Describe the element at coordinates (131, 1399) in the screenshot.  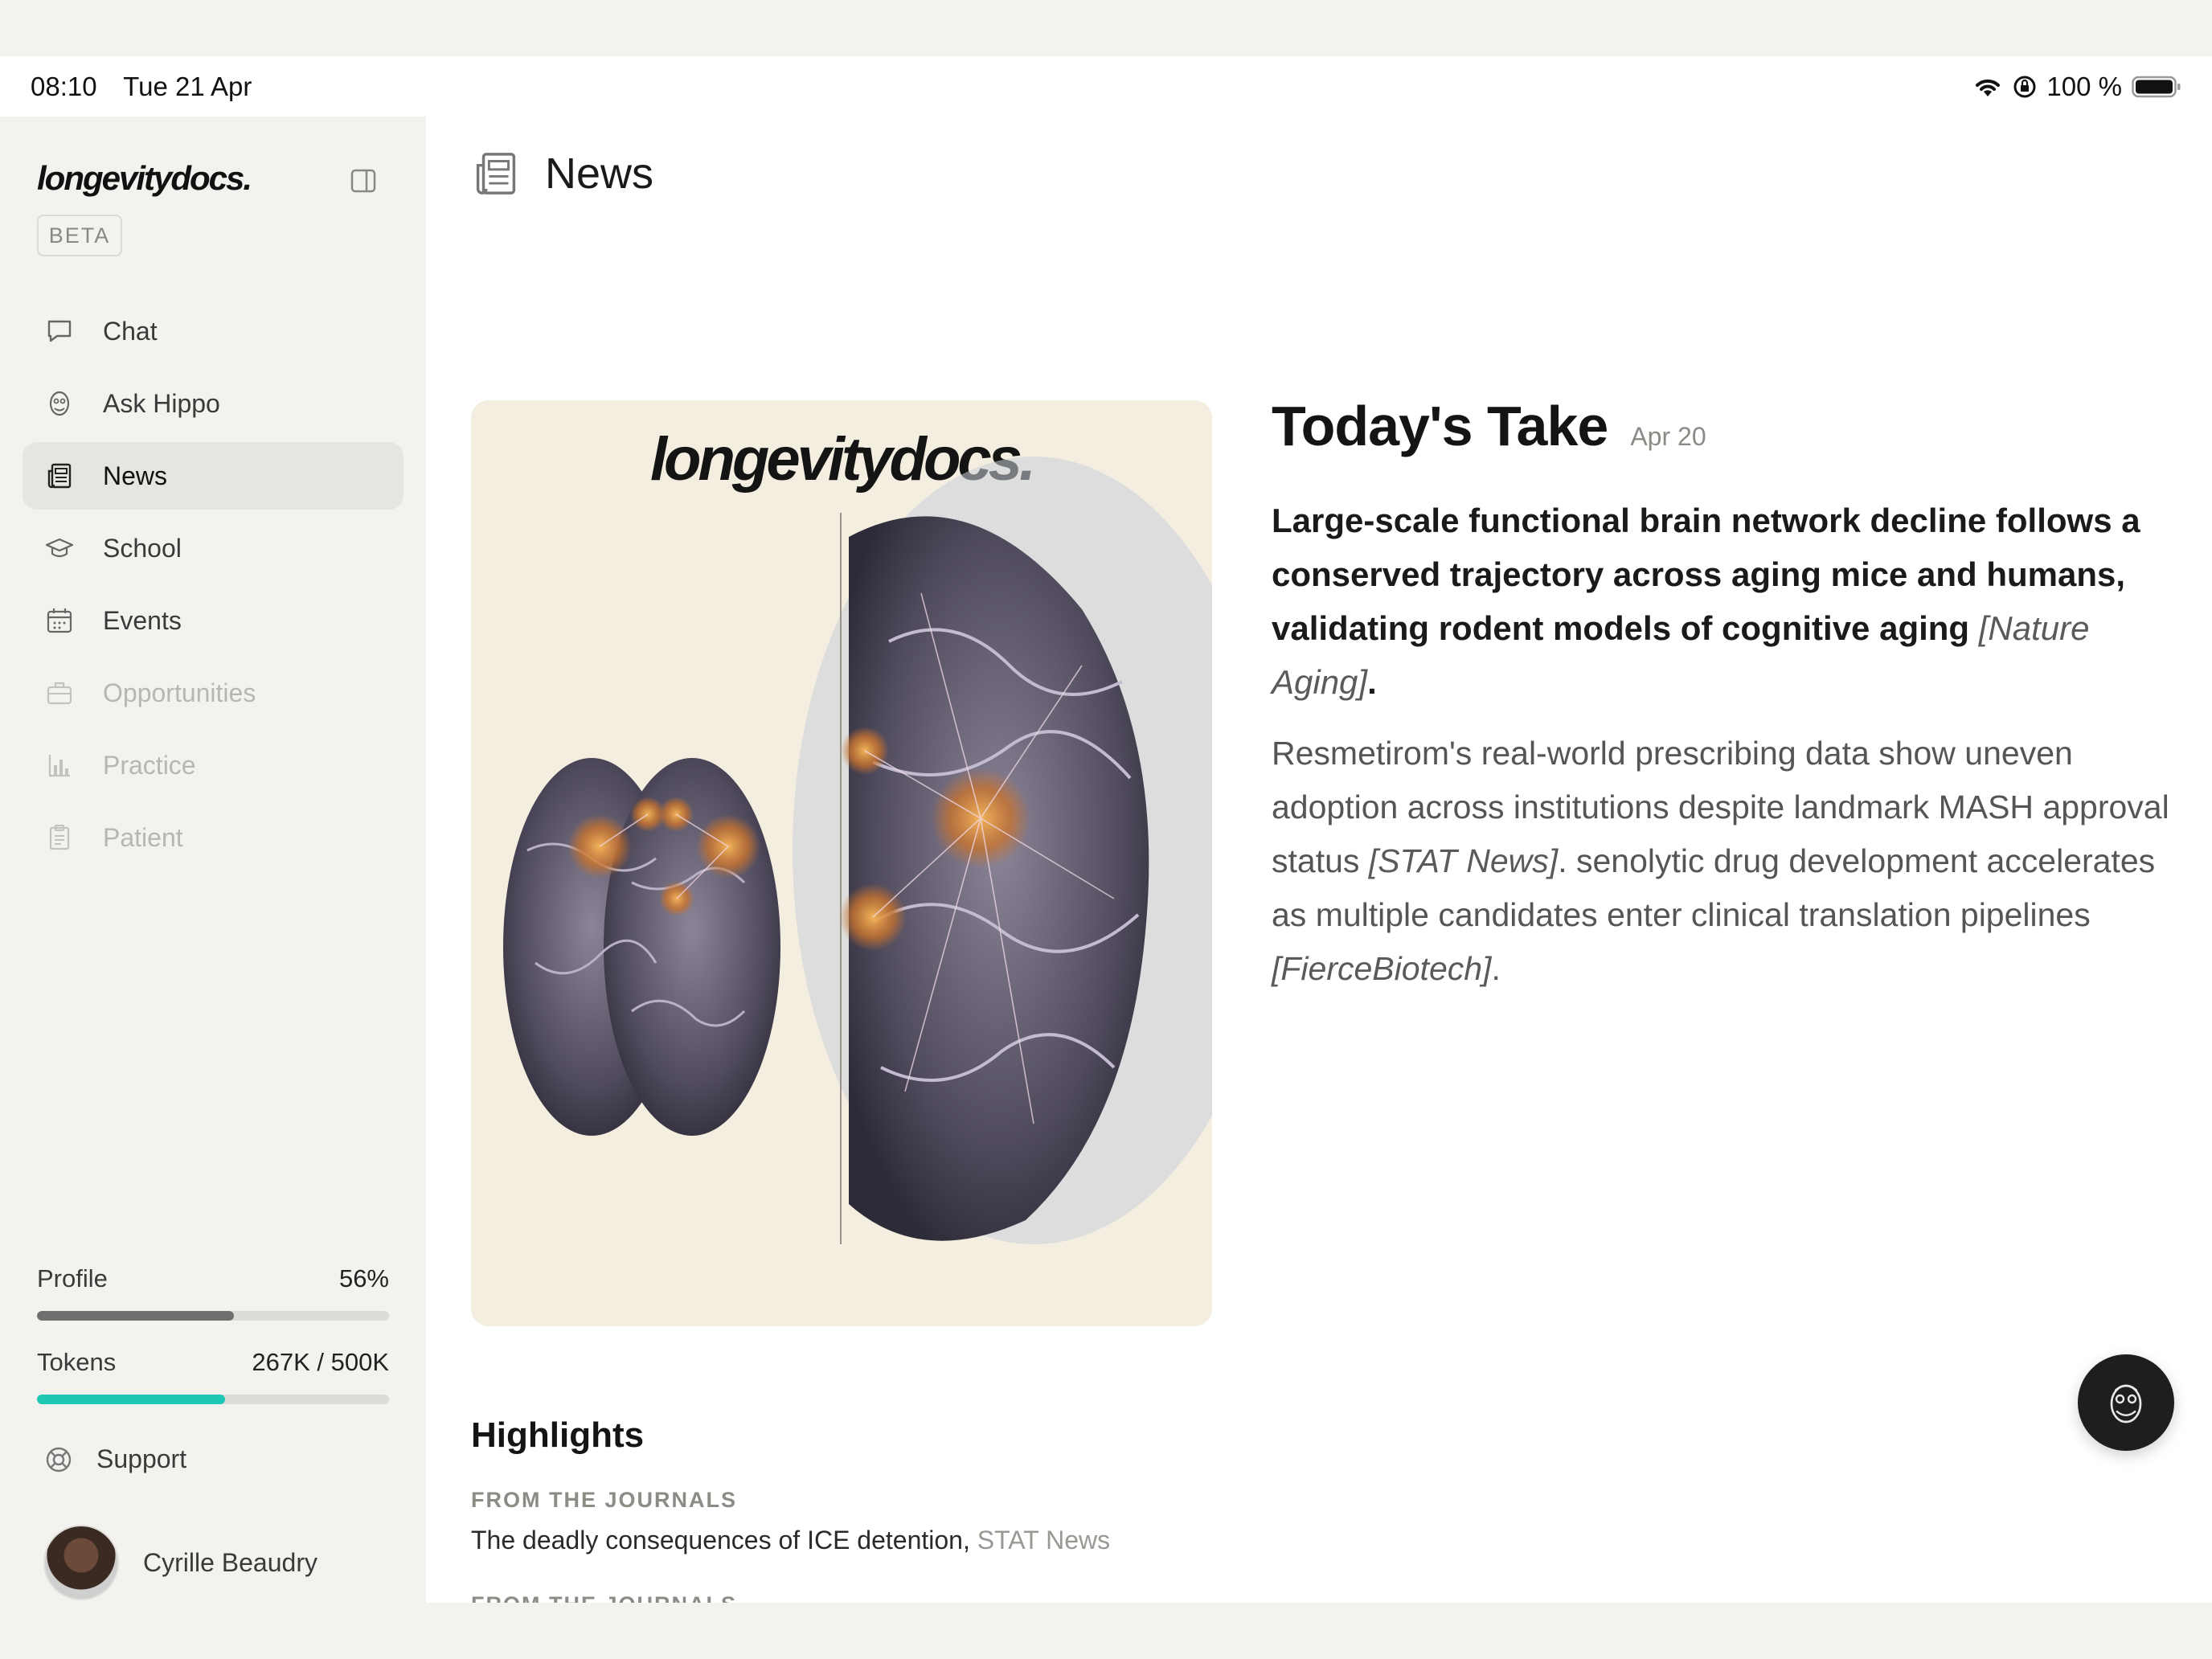
I see `tokens-progress-fill` at that location.